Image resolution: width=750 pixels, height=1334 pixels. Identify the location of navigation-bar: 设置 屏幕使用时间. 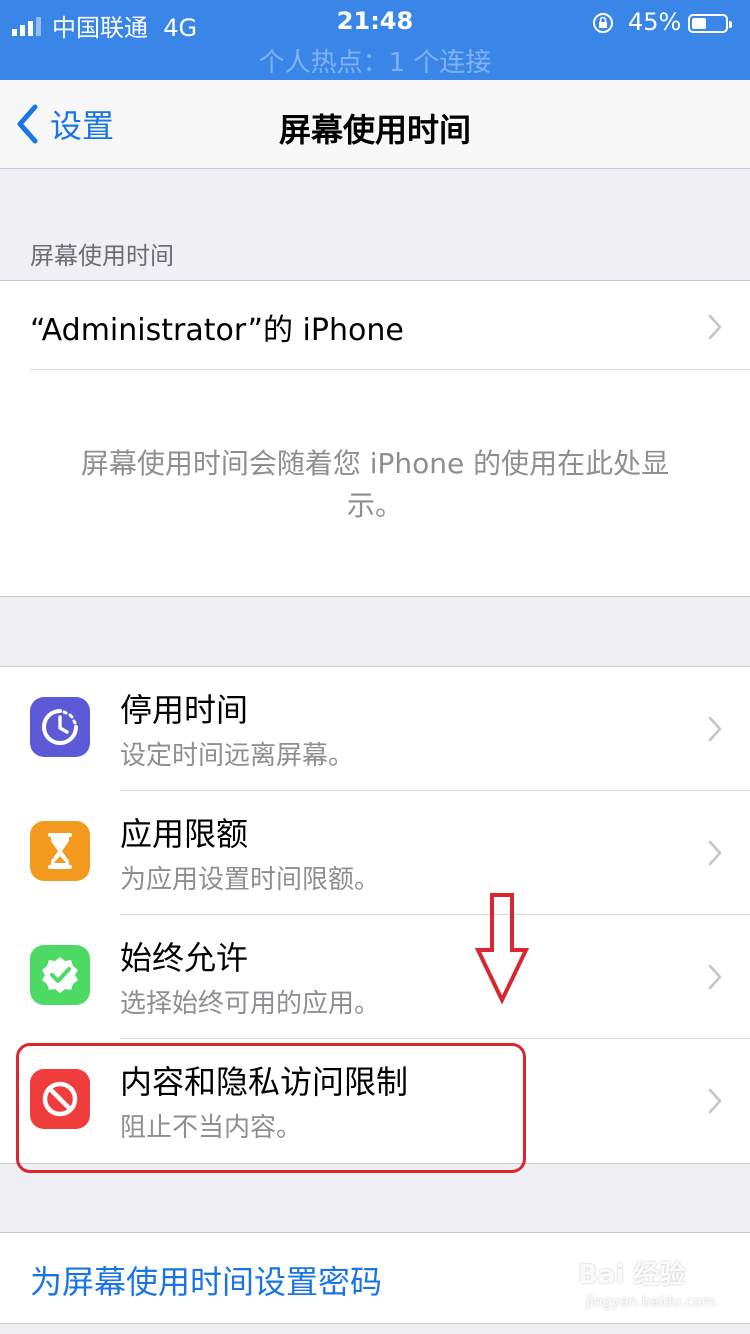
(375, 124).